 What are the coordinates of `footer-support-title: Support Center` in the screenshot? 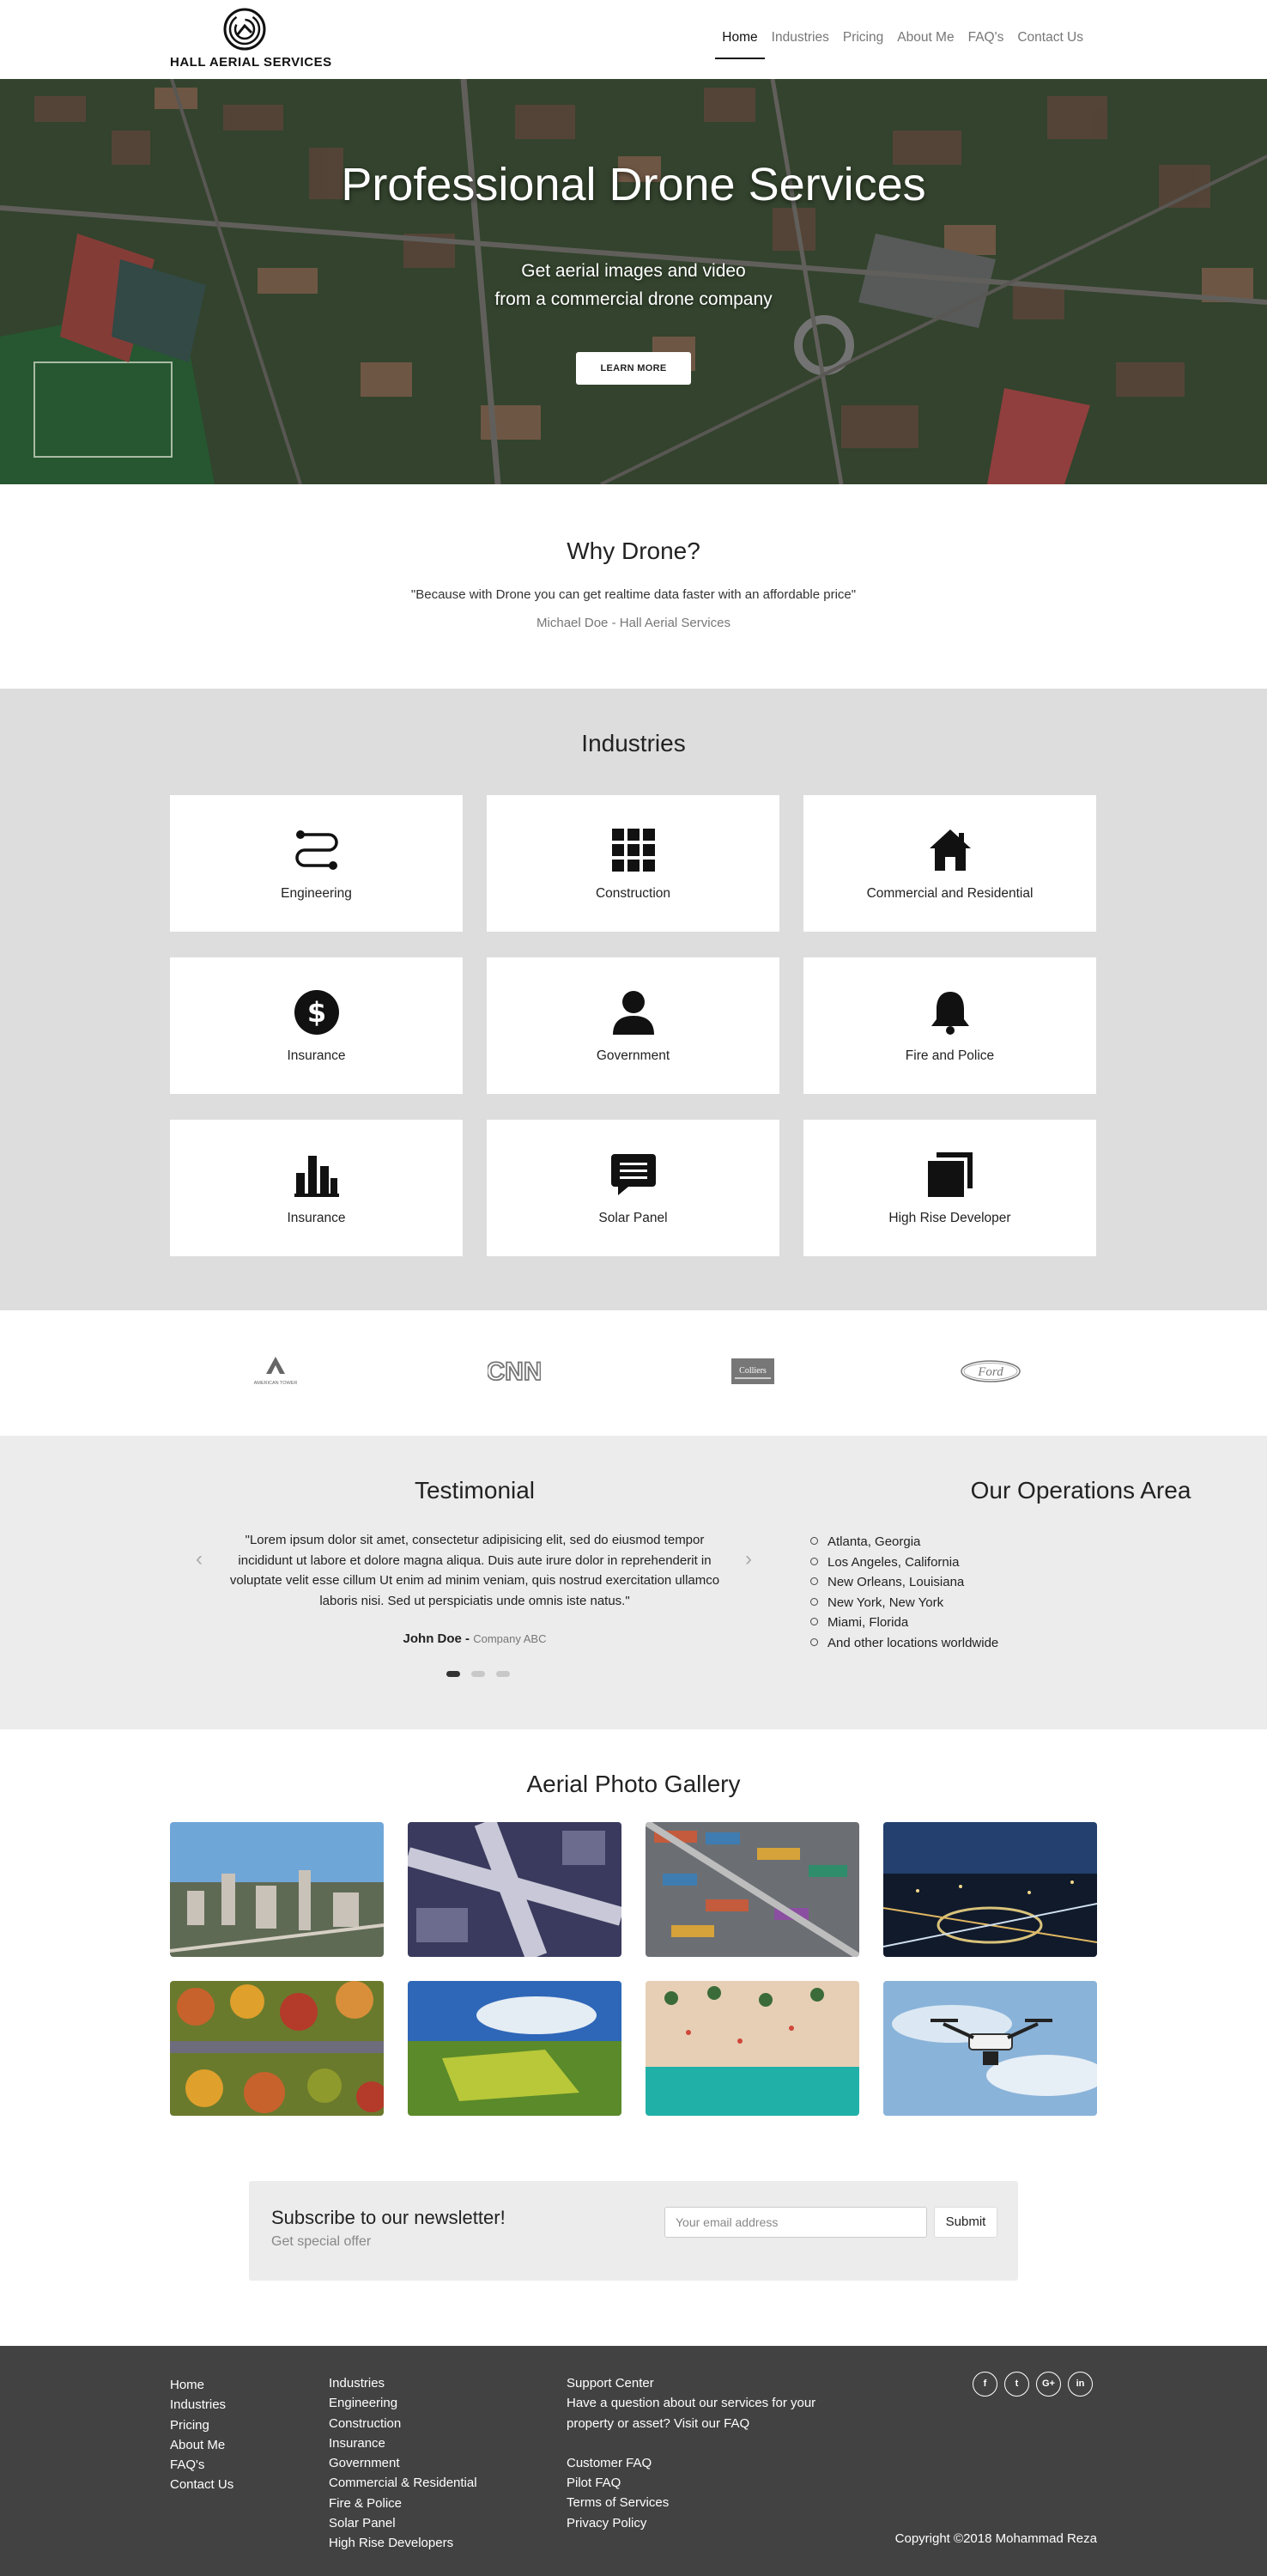 It's located at (610, 2383).